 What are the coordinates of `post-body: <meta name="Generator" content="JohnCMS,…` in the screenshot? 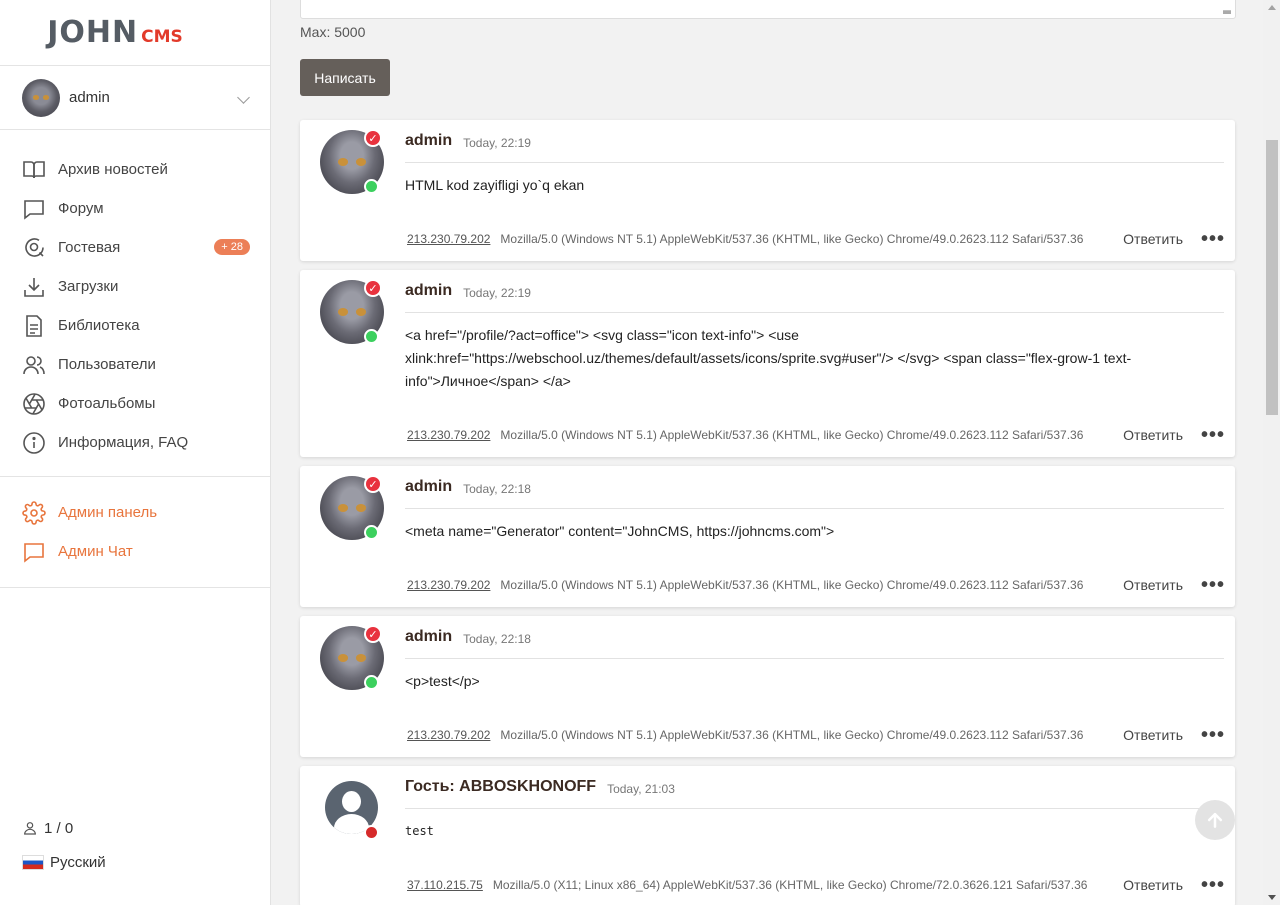 It's located at (780, 531).